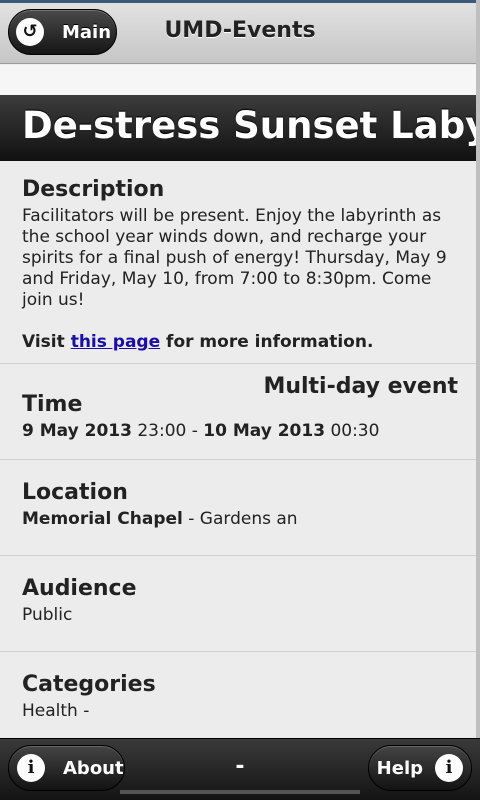 The image size is (480, 800). I want to click on start-time: 23:00 -, so click(167, 431).